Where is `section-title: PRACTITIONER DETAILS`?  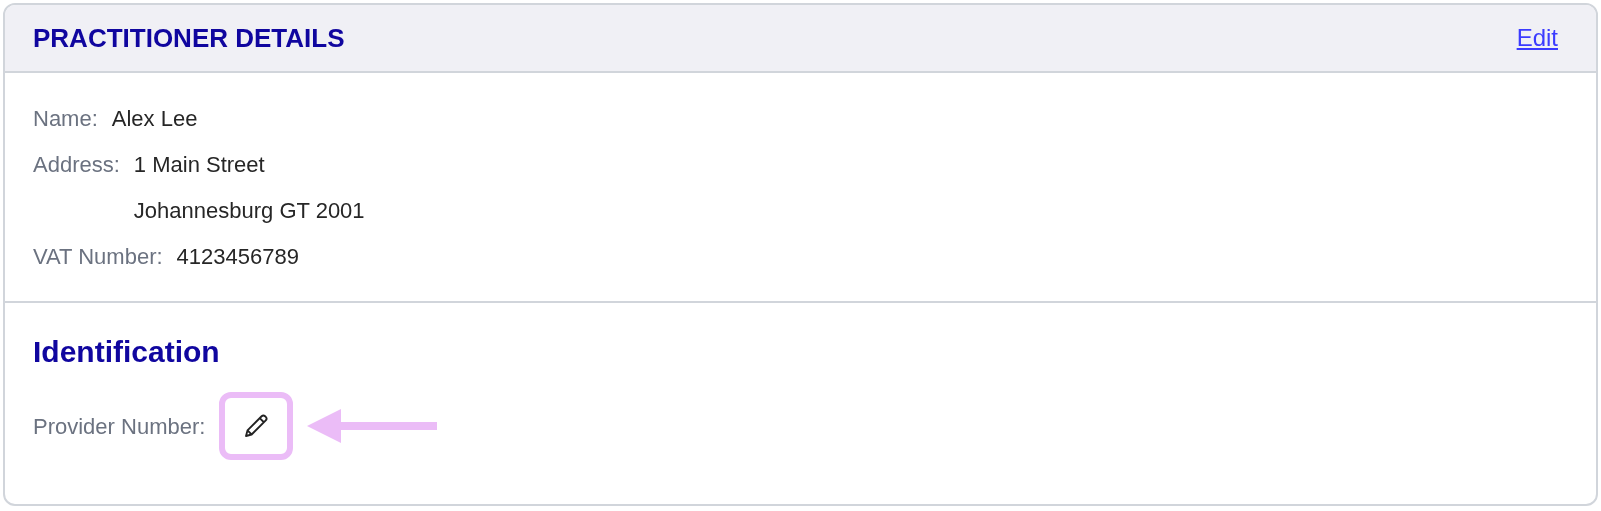 section-title: PRACTITIONER DETAILS is located at coordinates (189, 38).